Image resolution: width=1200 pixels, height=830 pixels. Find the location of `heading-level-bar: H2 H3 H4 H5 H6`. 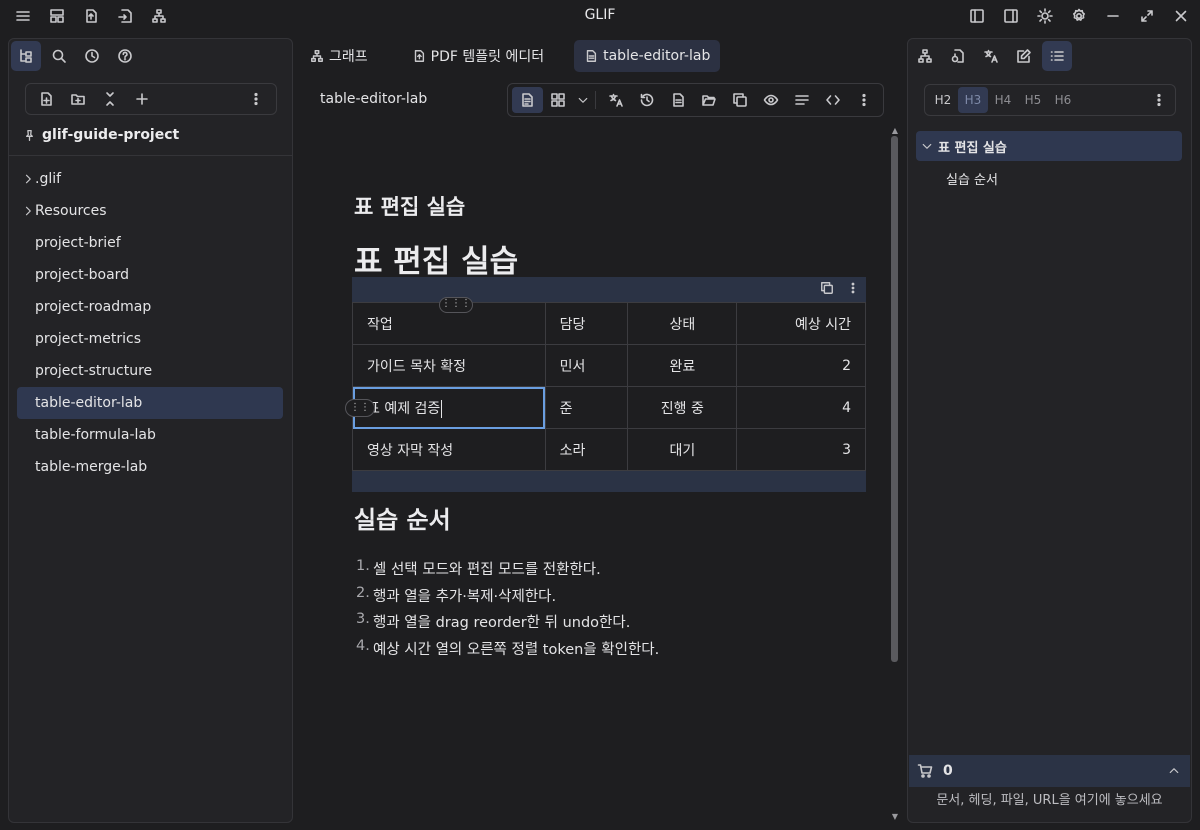

heading-level-bar: H2 H3 H4 H5 H6 is located at coordinates (1050, 100).